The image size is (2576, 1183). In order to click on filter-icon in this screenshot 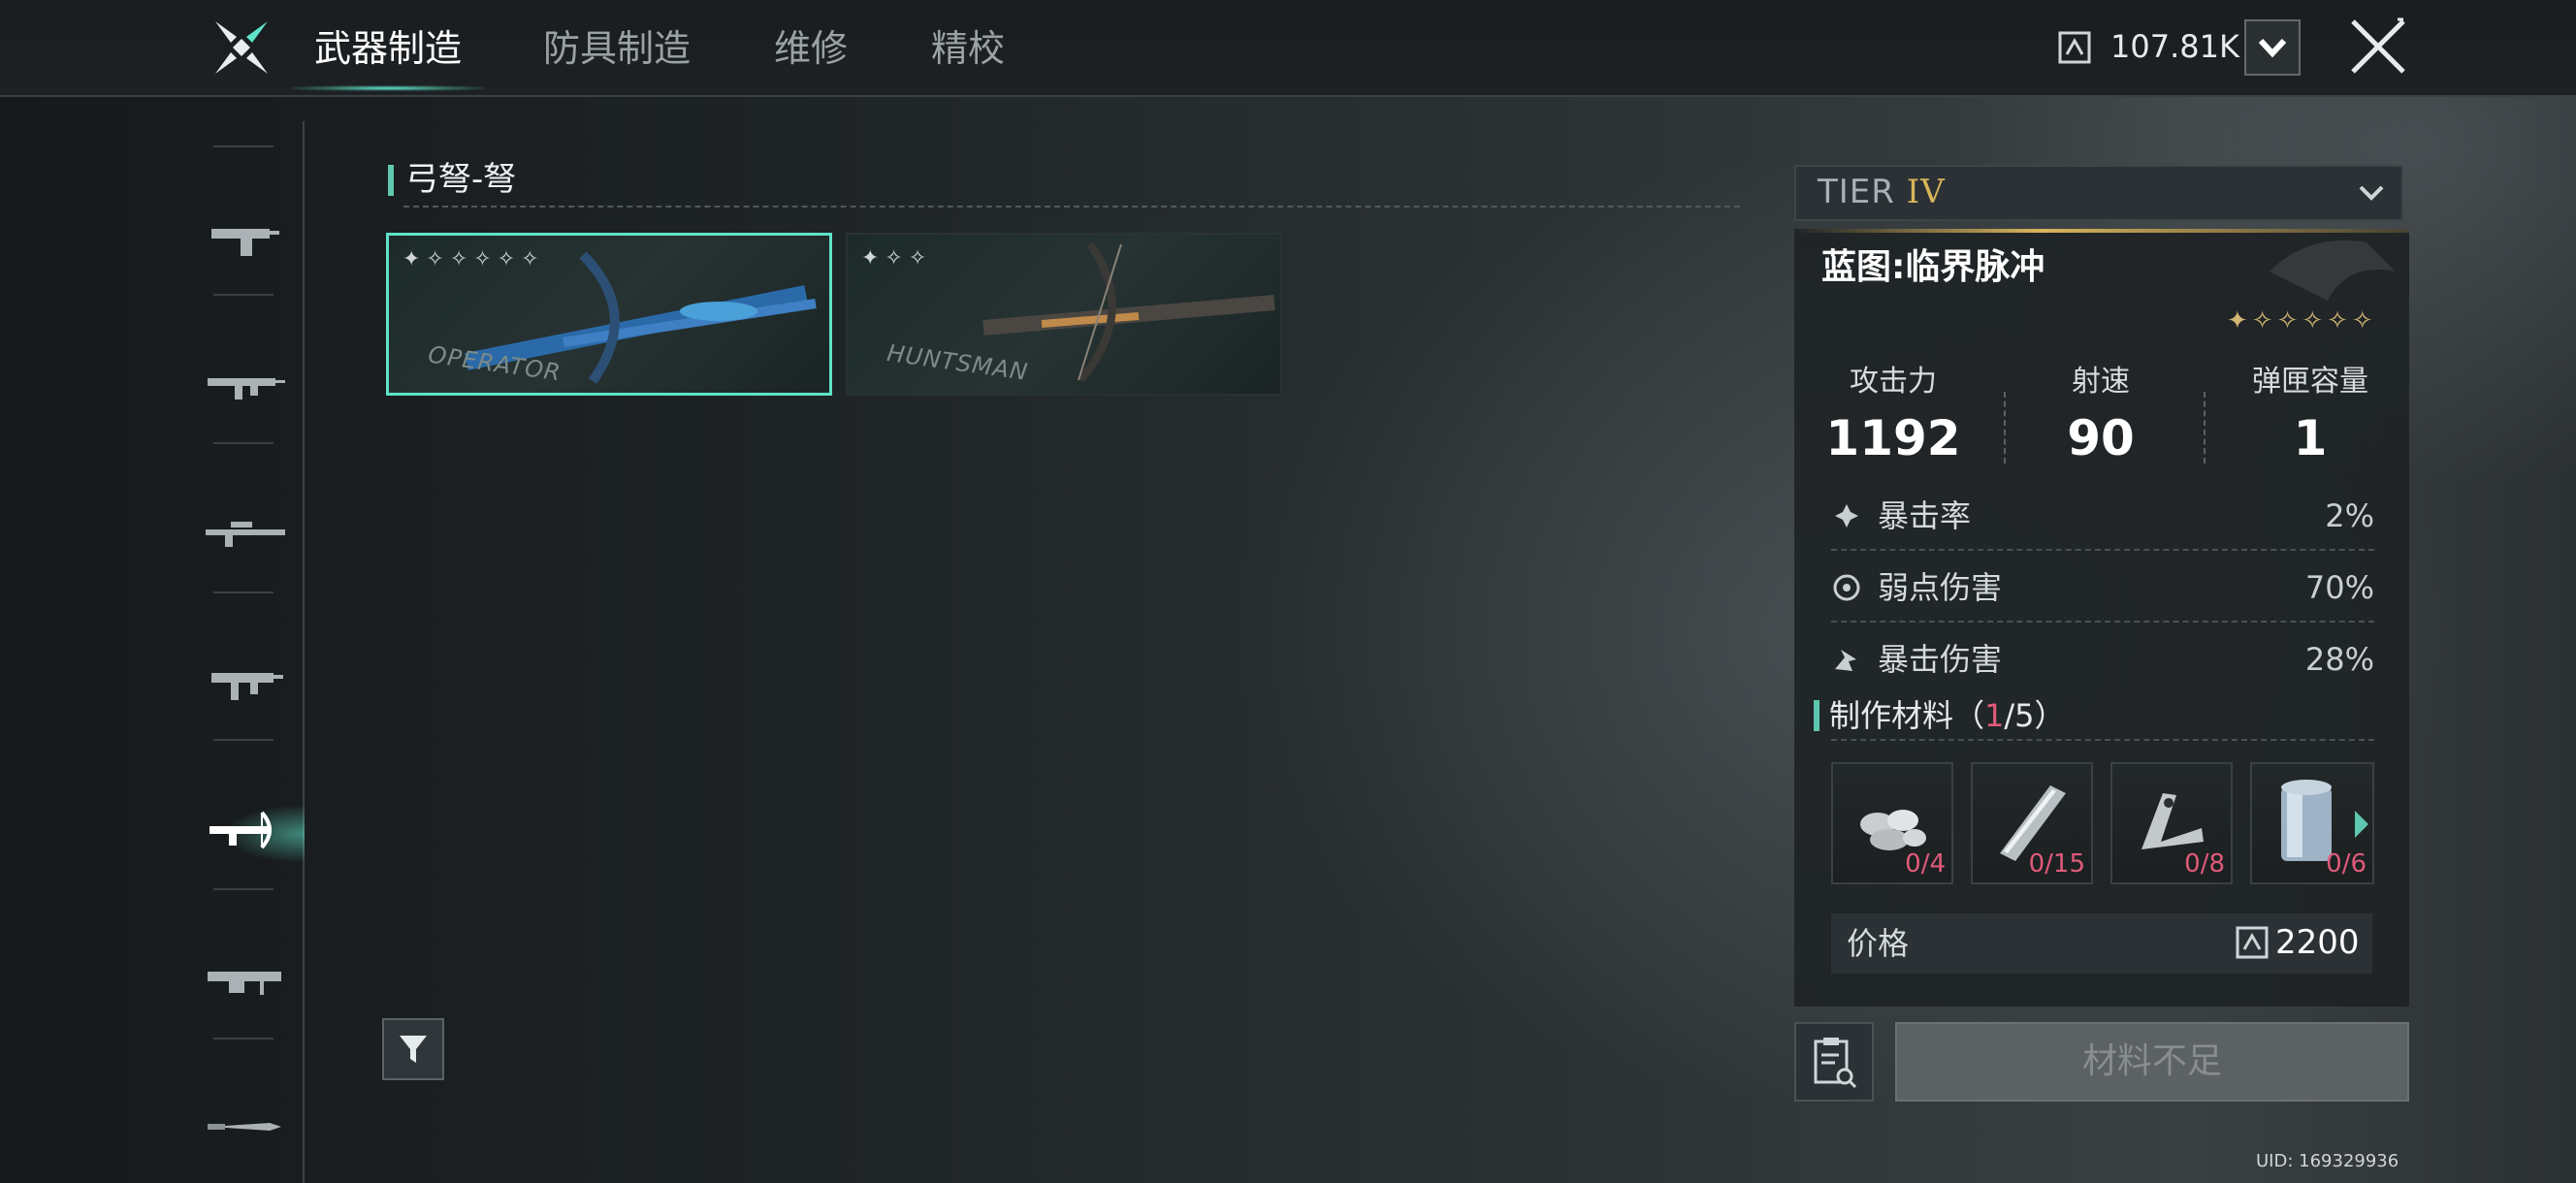, I will do `click(413, 1049)`.